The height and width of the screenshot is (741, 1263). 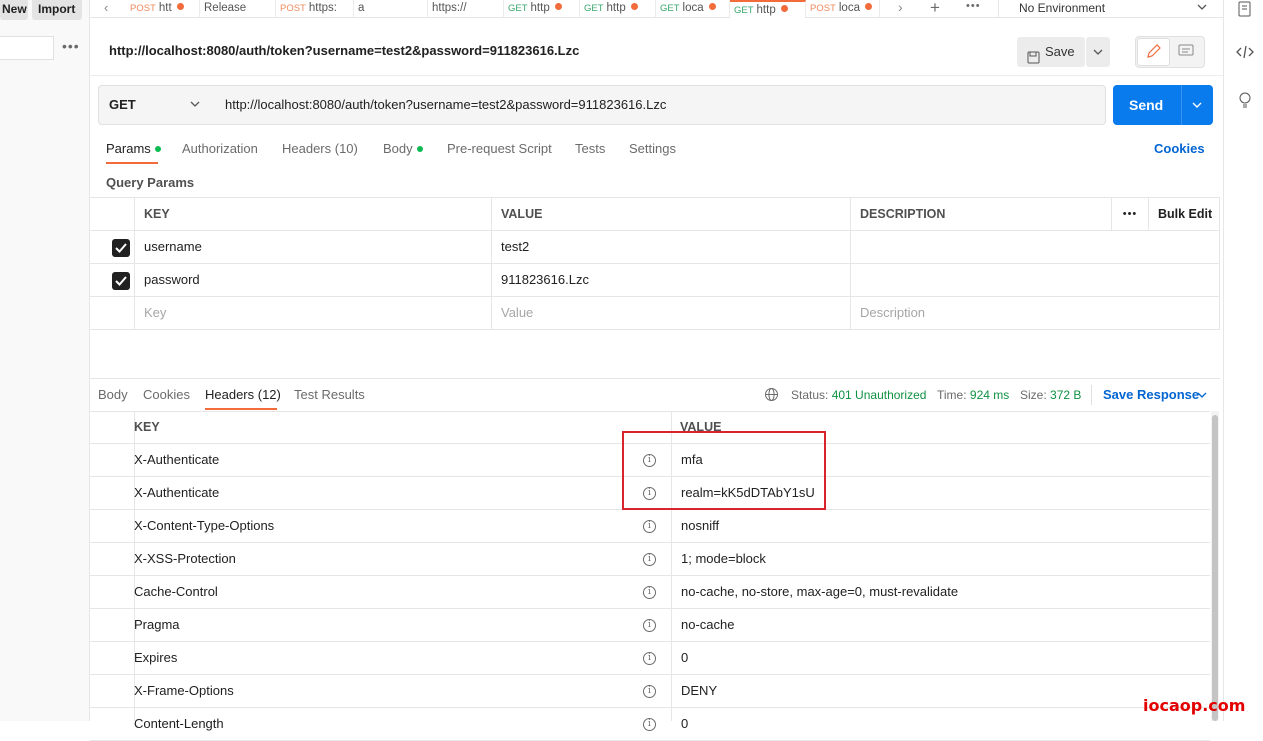 I want to click on tab-label: https:, so click(x=323, y=8).